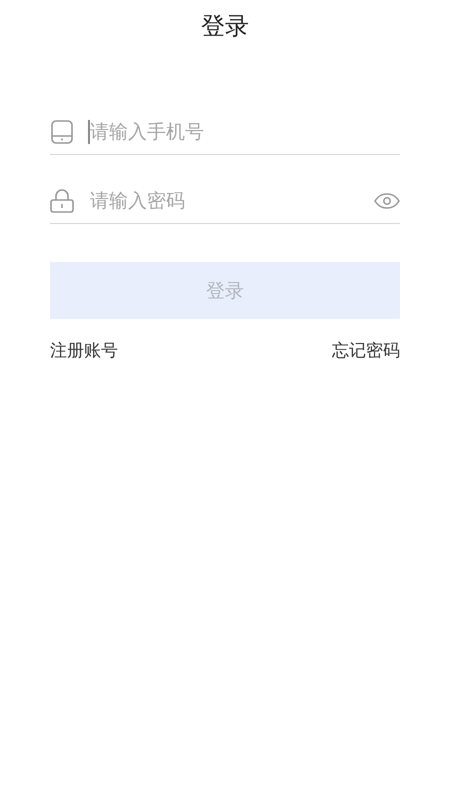 This screenshot has width=450, height=800. I want to click on phone-icon, so click(62, 132).